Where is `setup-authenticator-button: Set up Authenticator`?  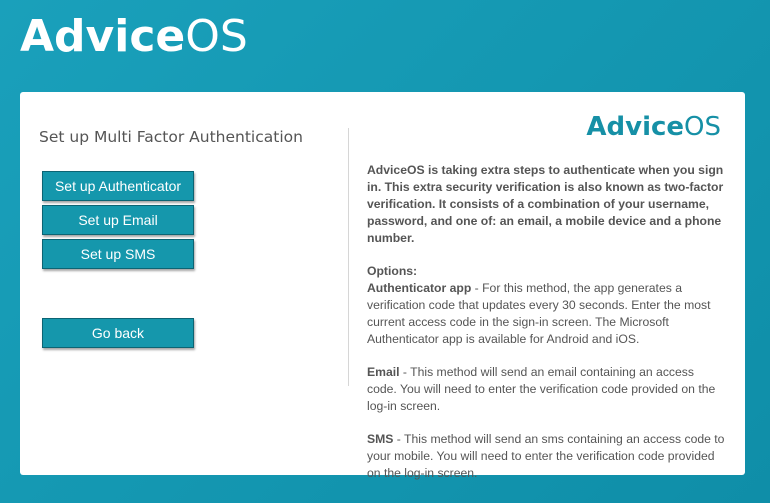 setup-authenticator-button: Set up Authenticator is located at coordinates (118, 186).